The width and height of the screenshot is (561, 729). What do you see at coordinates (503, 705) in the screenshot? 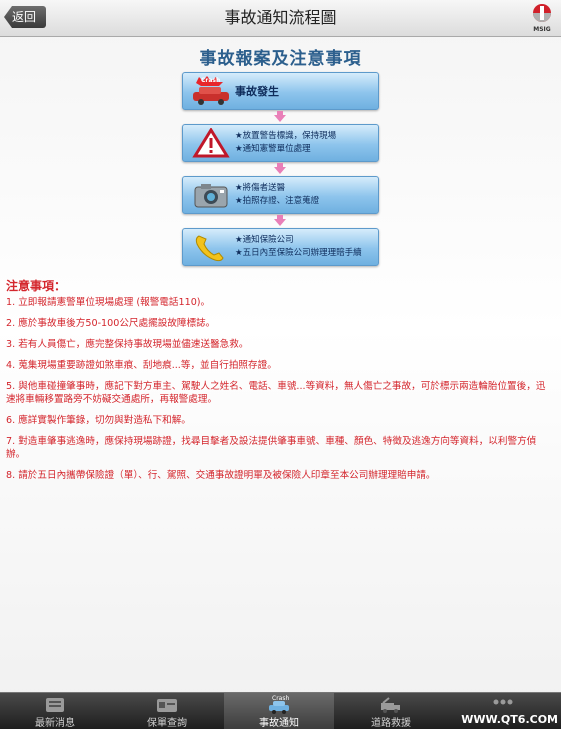
I see `more-dots-icon` at bounding box center [503, 705].